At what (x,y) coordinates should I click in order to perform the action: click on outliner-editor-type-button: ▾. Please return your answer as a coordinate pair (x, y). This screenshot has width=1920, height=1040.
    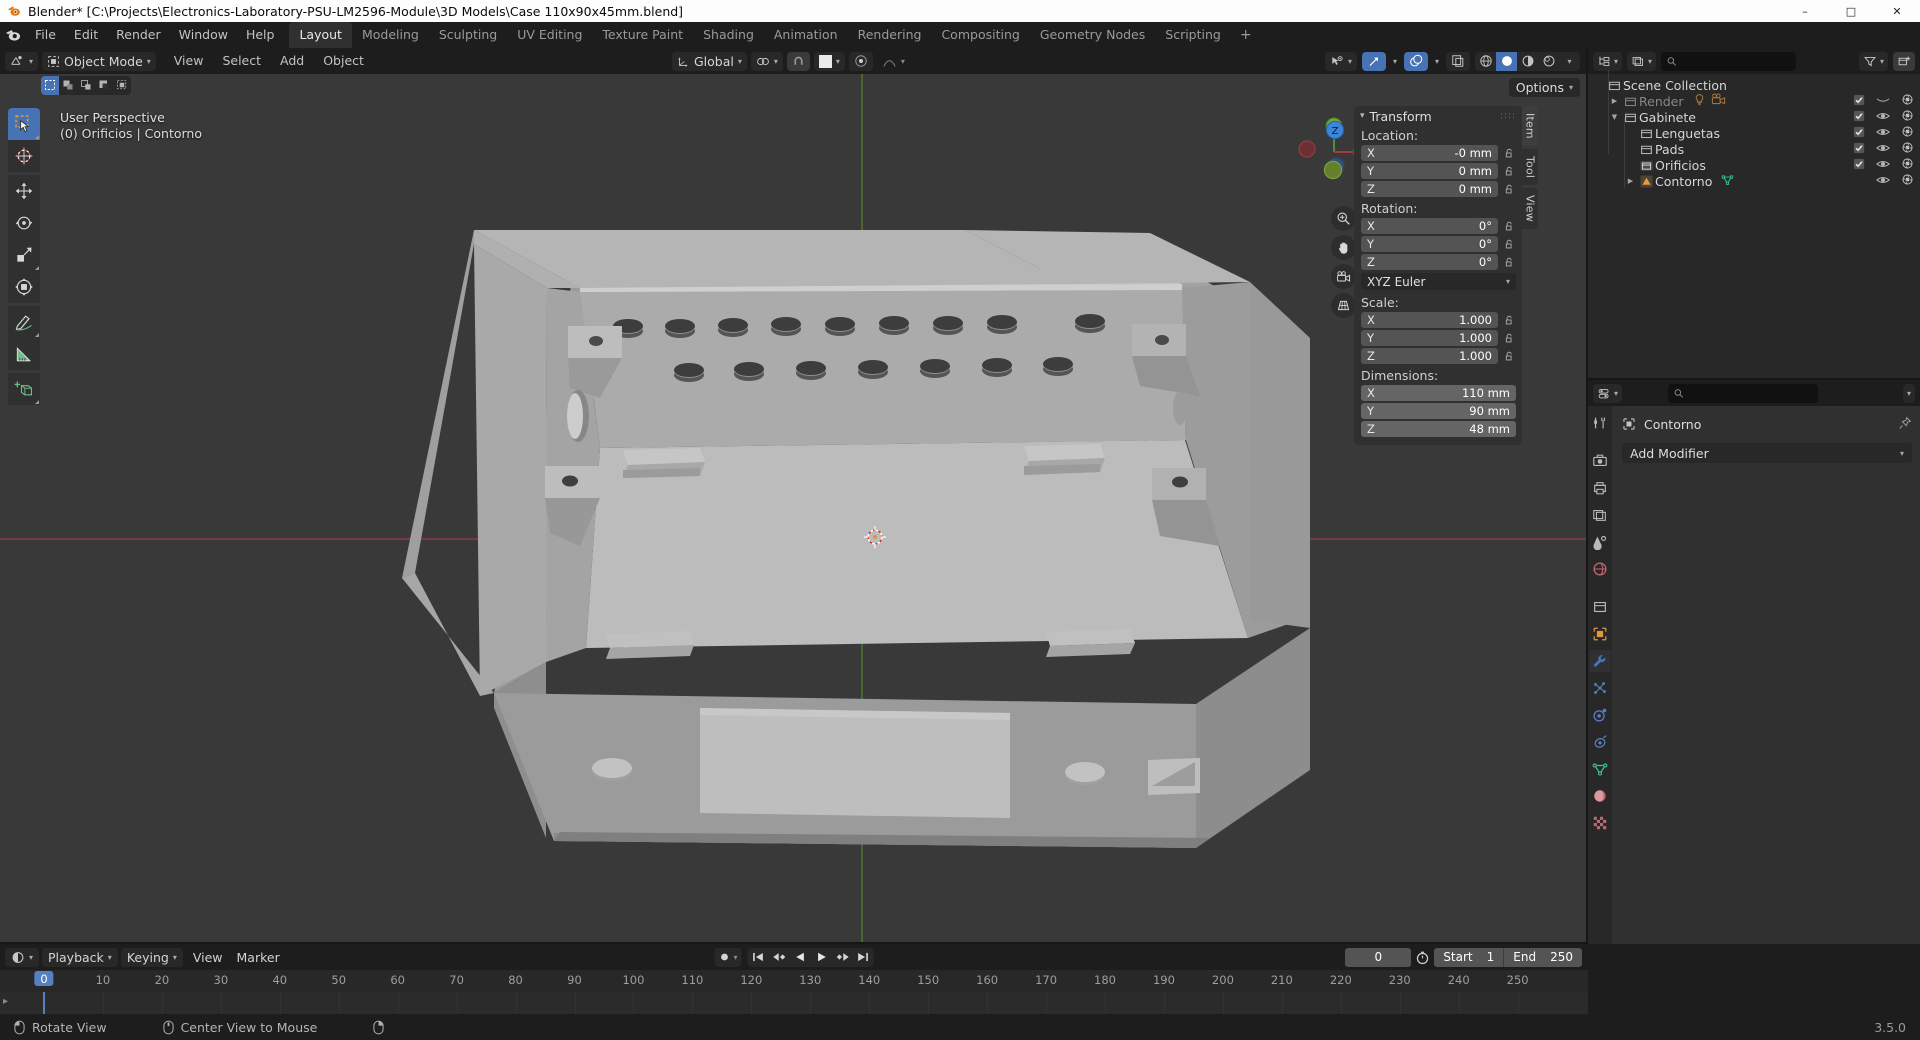
    Looking at the image, I should click on (1608, 61).